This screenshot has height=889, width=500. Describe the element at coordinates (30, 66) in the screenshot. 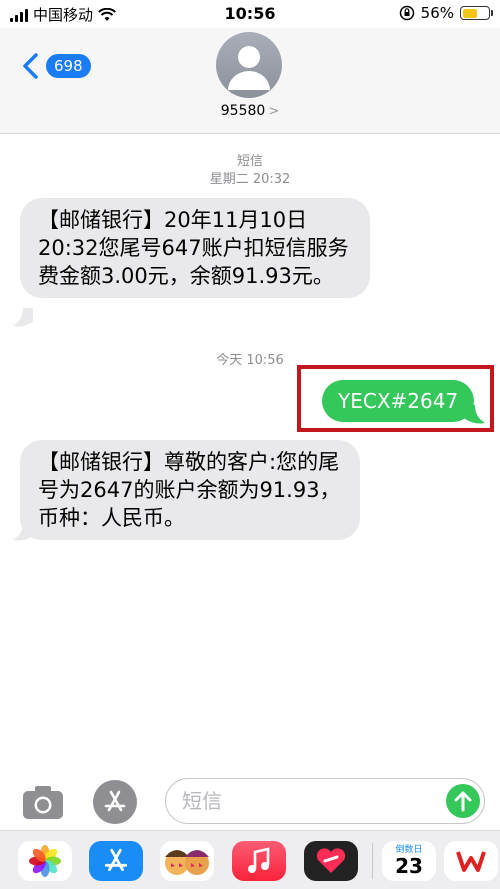

I see `chevron-left-icon` at that location.